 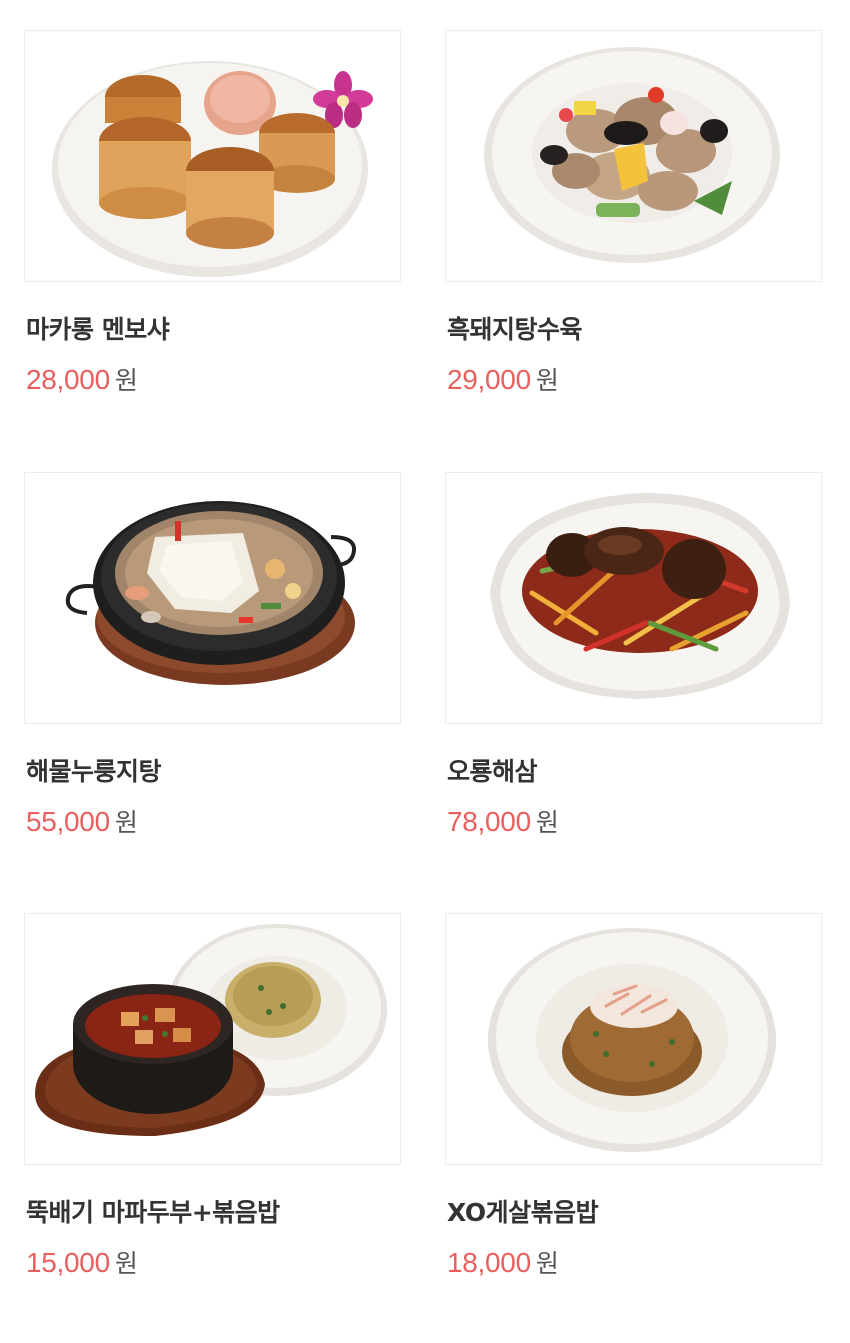 I want to click on menu-item-card: 마카롱 멘보샤 28,000 원, so click(x=212, y=215).